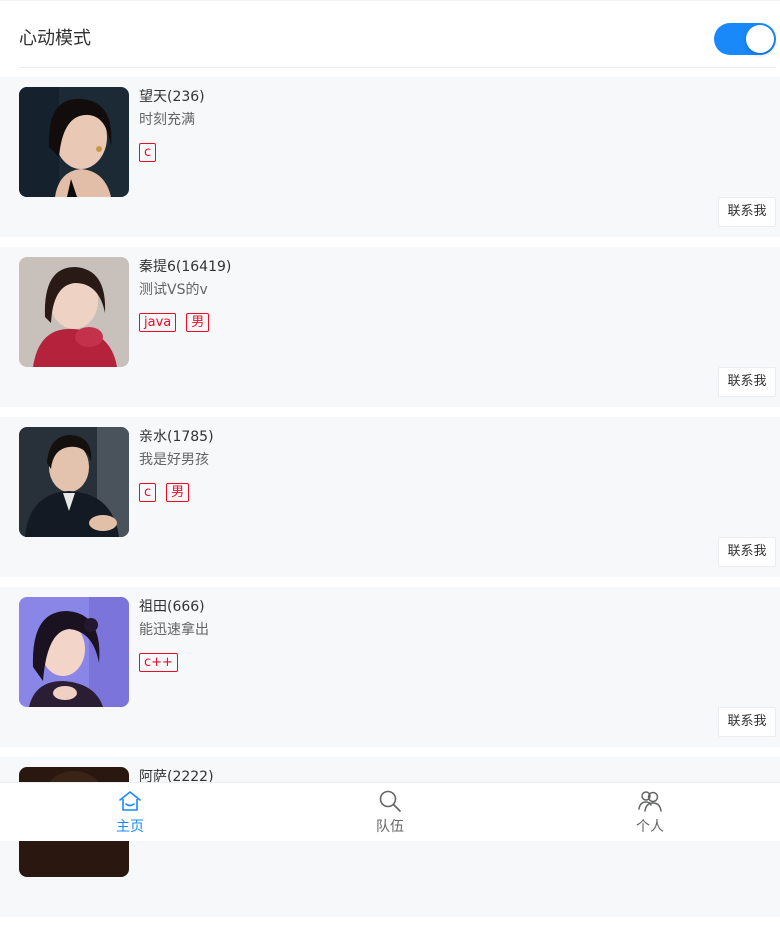  I want to click on search-icon, so click(390, 801).